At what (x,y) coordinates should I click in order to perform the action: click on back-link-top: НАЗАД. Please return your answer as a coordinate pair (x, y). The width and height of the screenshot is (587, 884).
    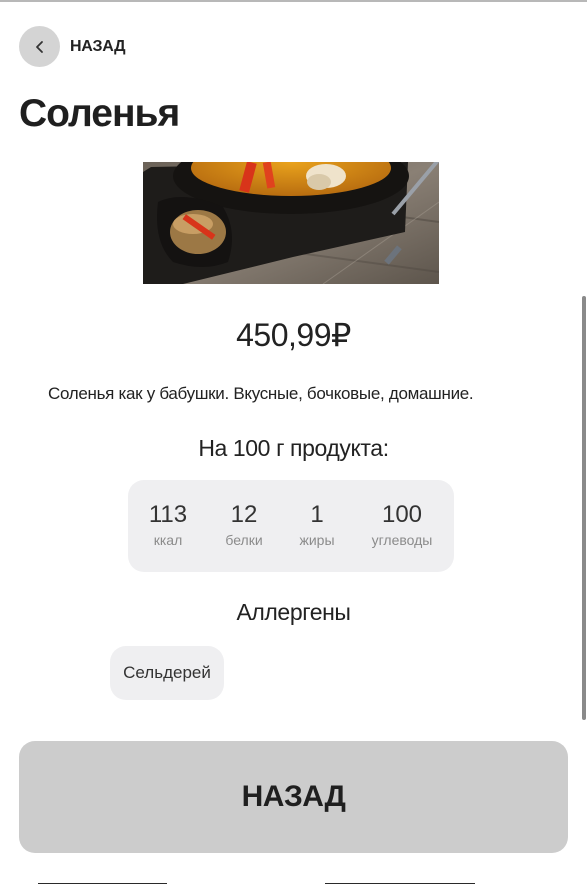
    Looking at the image, I should click on (72, 46).